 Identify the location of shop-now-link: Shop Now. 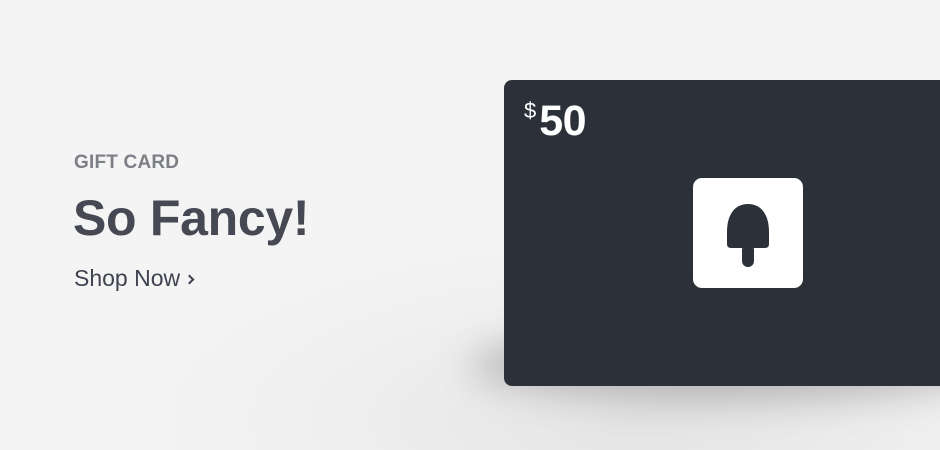
(134, 278).